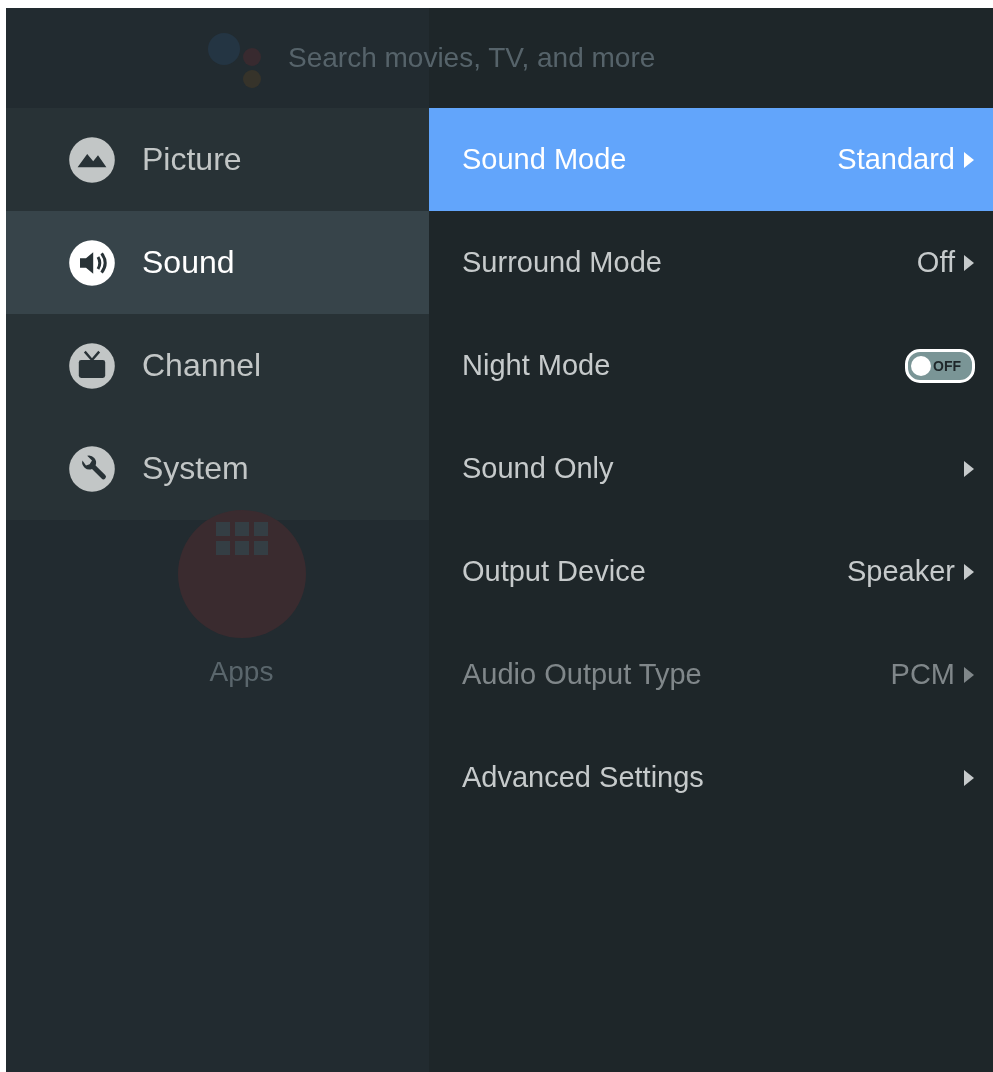 This screenshot has height=1072, width=993. I want to click on setting-row: Night Mode OFF, so click(711, 365).